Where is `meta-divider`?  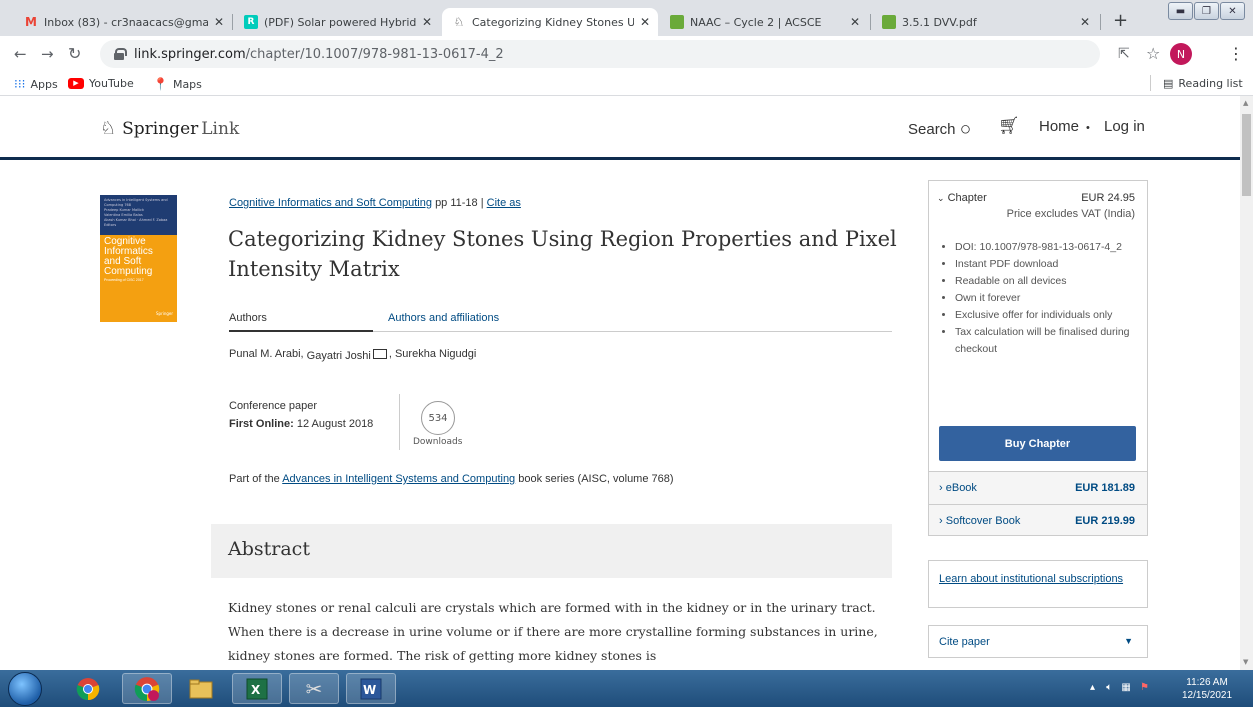 meta-divider is located at coordinates (399, 422).